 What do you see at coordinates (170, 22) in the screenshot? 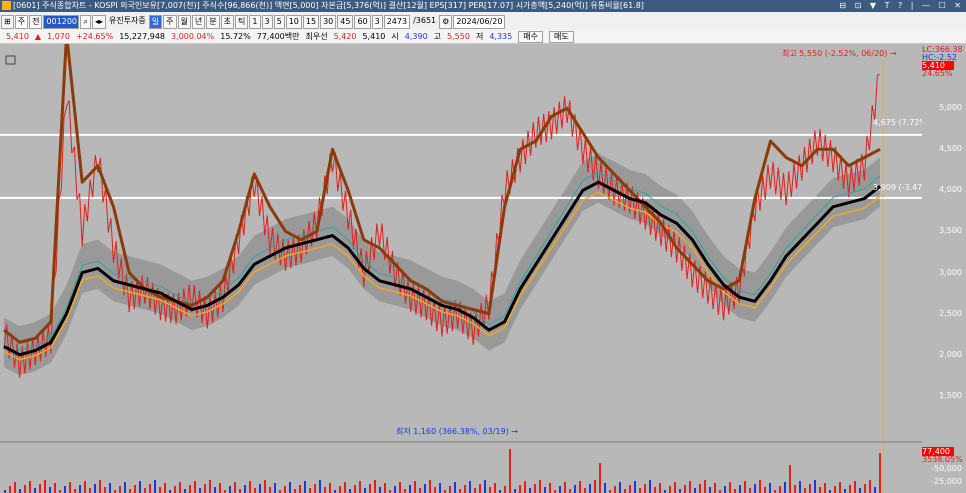
I see `period-week: 주` at bounding box center [170, 22].